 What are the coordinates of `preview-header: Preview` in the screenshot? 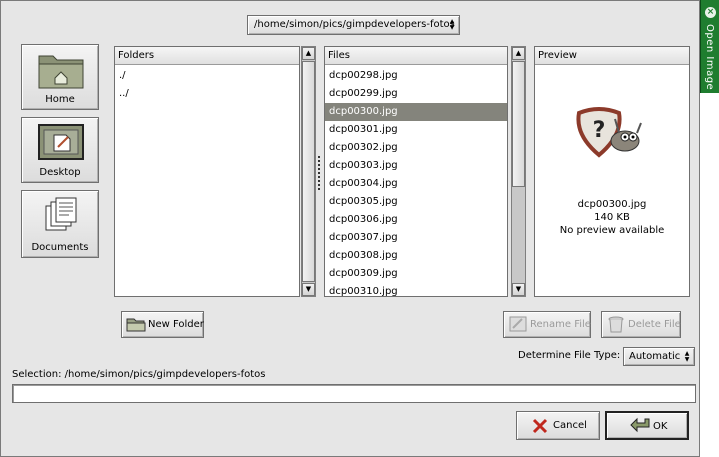 It's located at (612, 56).